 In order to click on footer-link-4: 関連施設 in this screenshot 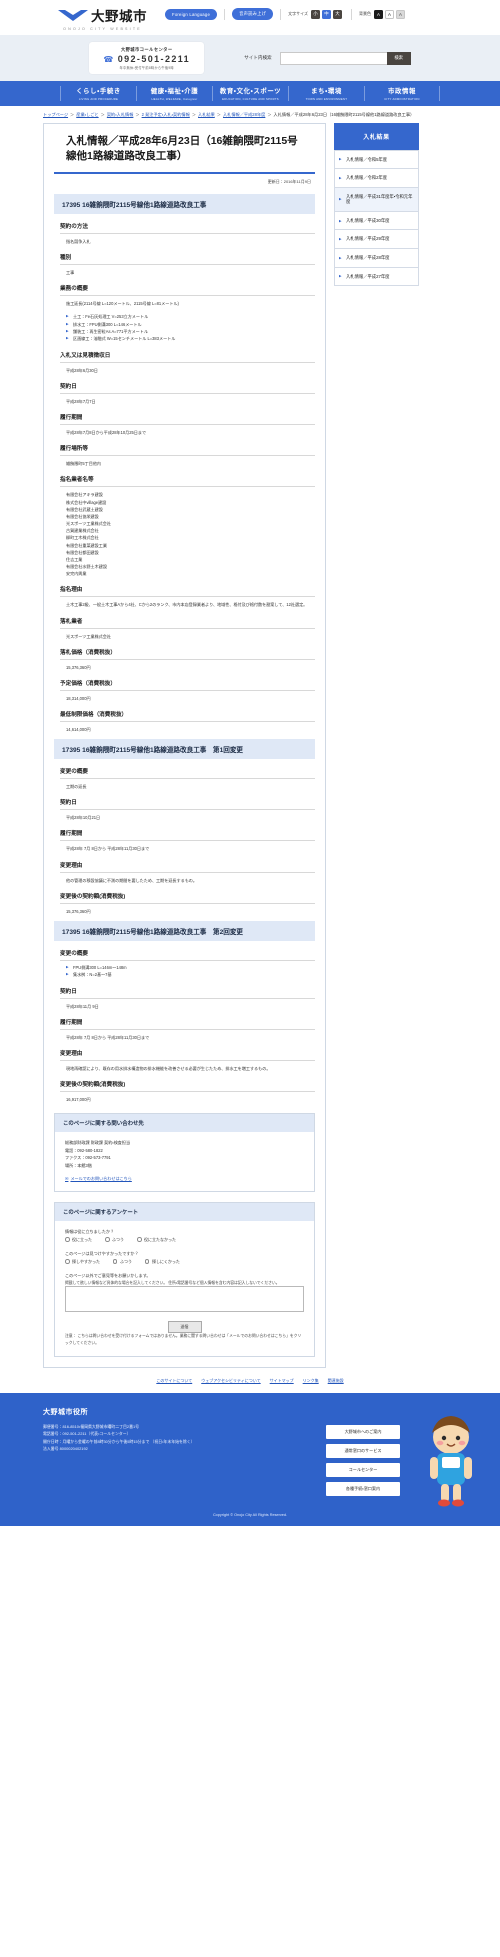, I will do `click(336, 1381)`.